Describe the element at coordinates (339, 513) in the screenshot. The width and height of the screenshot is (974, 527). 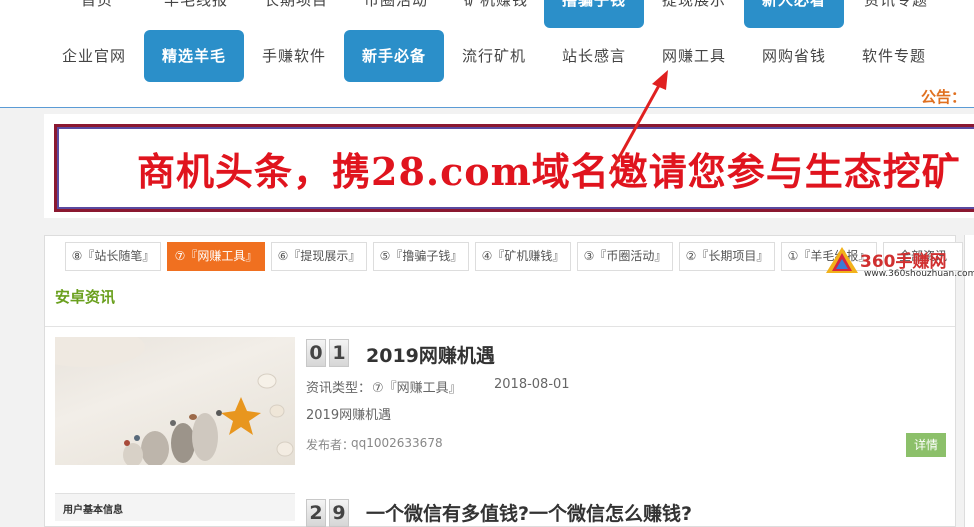
I see `rank-digit: 9` at that location.